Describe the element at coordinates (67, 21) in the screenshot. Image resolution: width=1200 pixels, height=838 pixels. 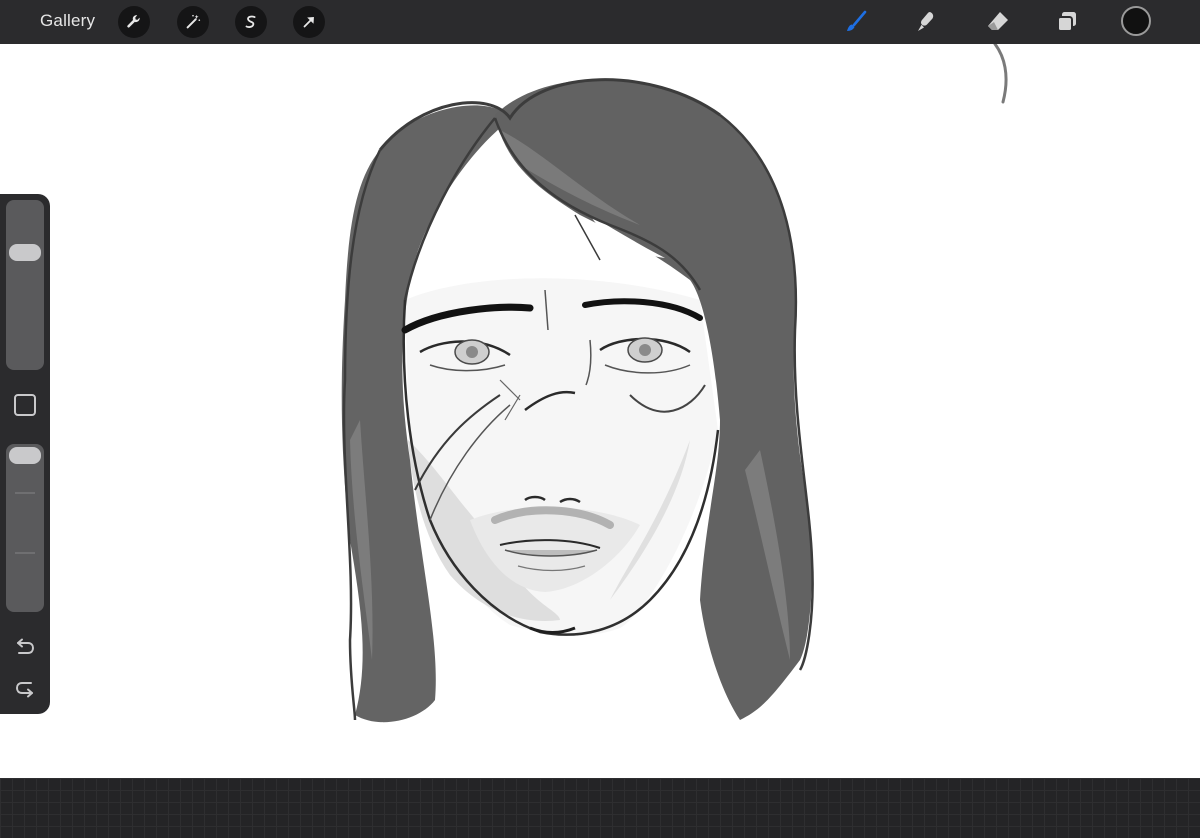
I see `gallery-button: Gallery` at that location.